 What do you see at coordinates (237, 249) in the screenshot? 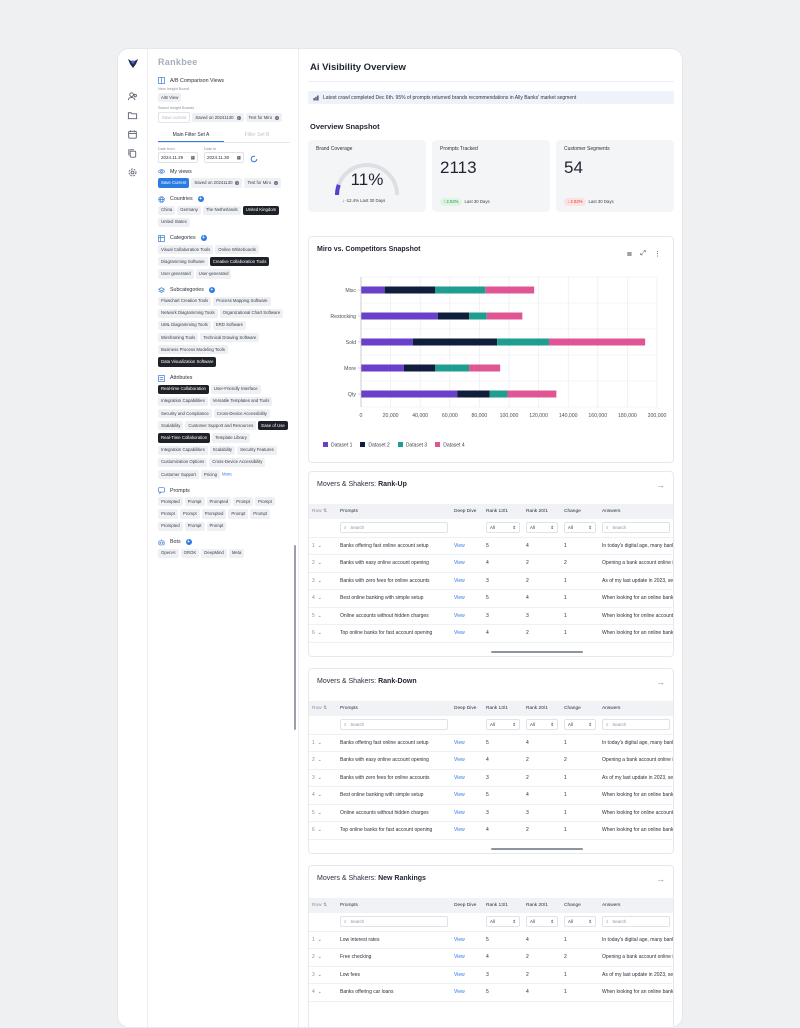
I see `category-chip: Online Whiteboards` at bounding box center [237, 249].